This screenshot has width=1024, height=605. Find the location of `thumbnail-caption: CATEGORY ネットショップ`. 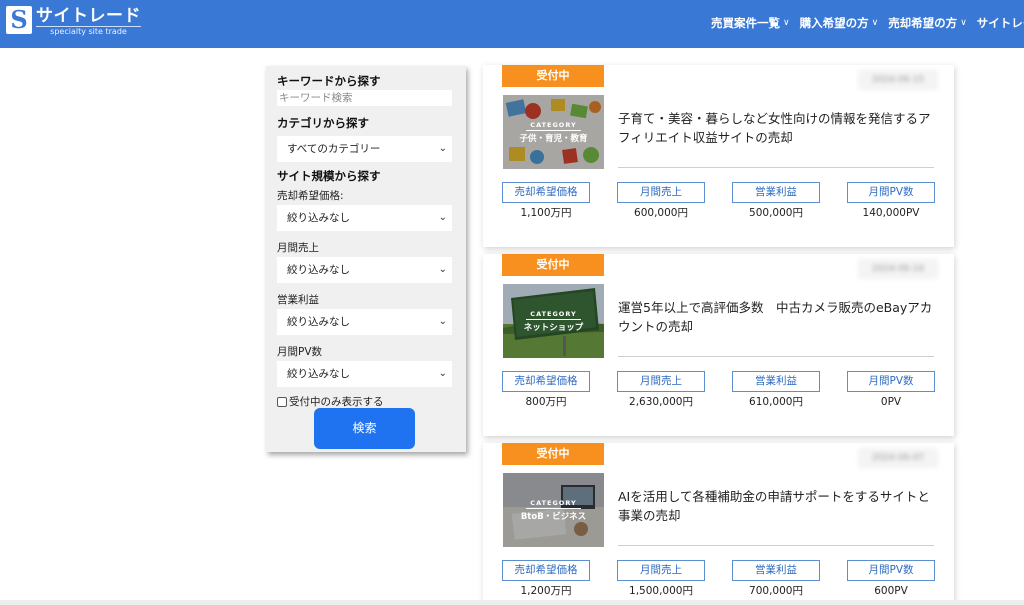

thumbnail-caption: CATEGORY ネットショップ is located at coordinates (553, 321).